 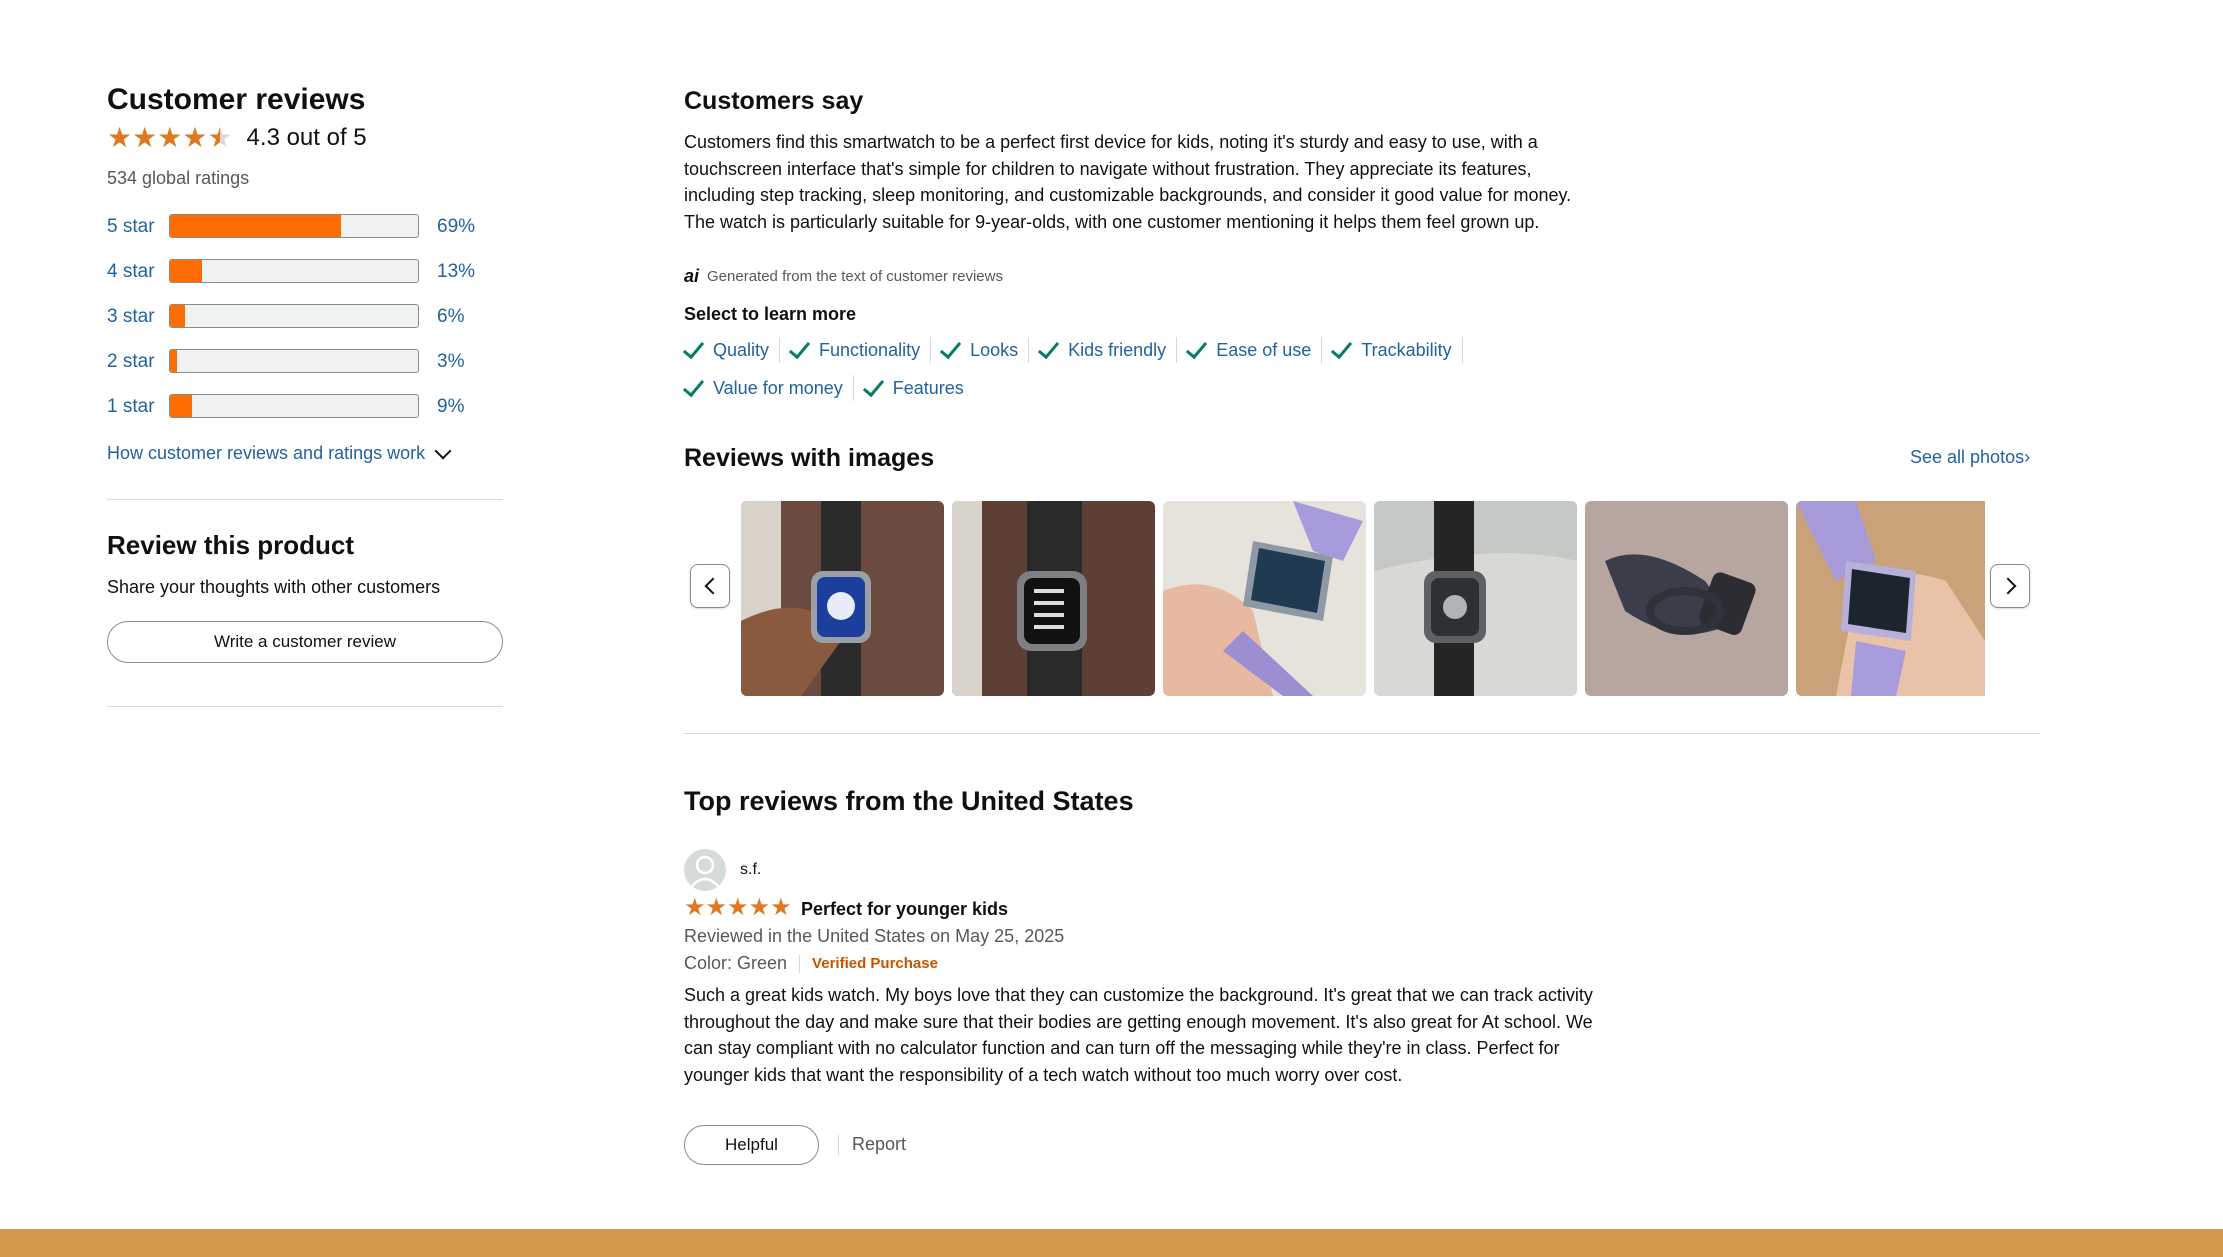 I want to click on aspect-chip-looks: Looks, so click(x=984, y=349).